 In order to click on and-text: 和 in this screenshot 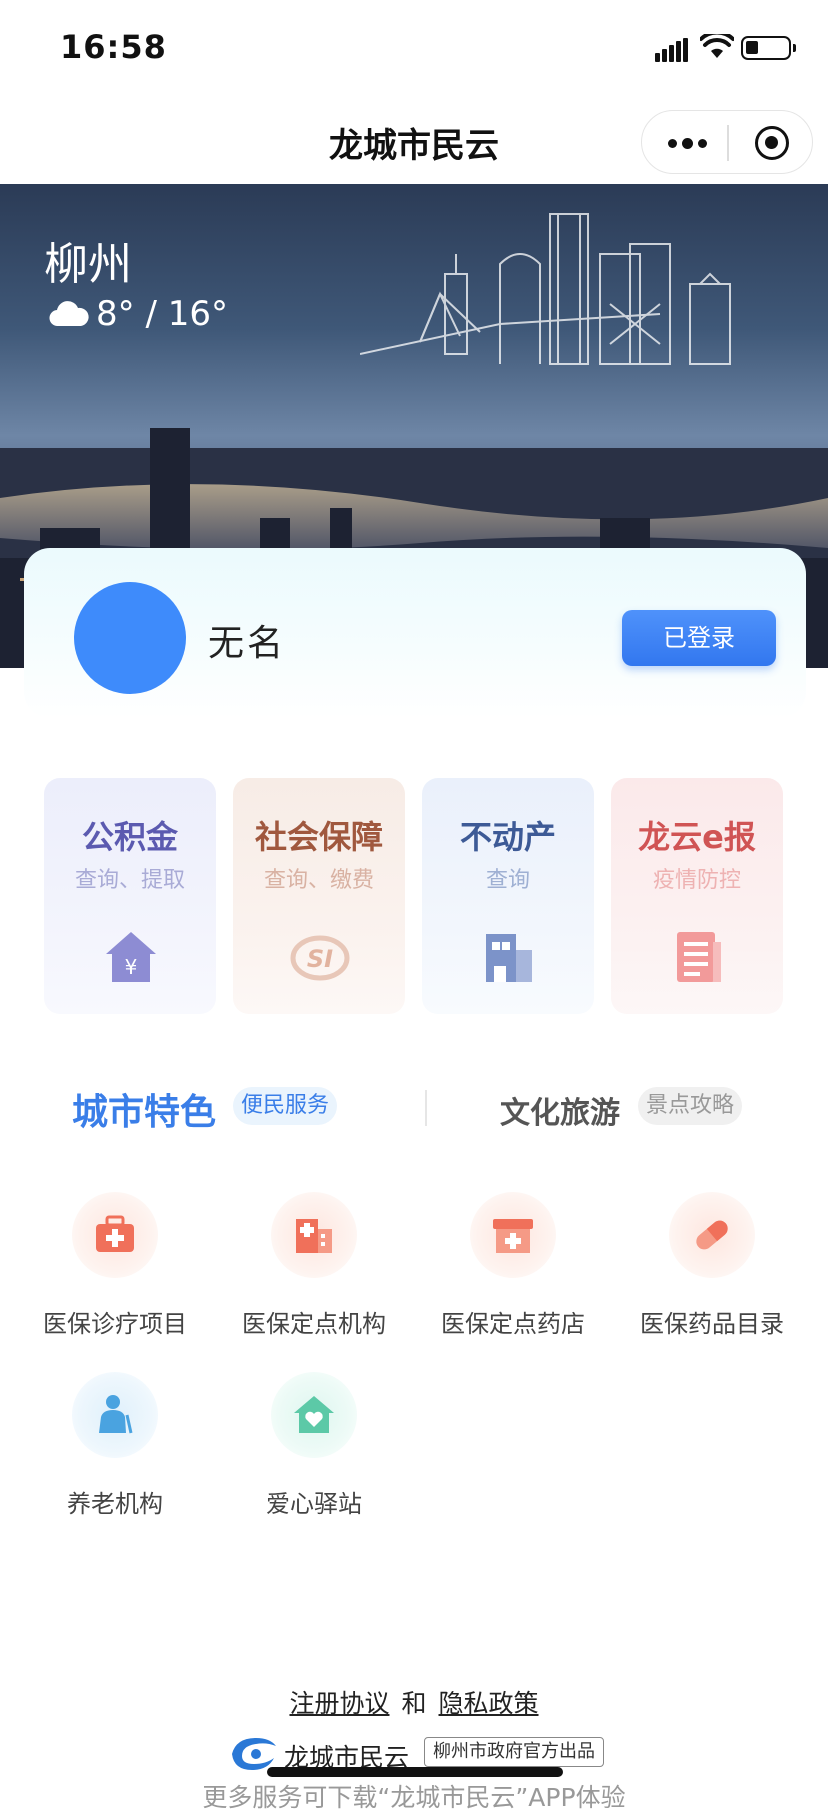, I will do `click(414, 1703)`.